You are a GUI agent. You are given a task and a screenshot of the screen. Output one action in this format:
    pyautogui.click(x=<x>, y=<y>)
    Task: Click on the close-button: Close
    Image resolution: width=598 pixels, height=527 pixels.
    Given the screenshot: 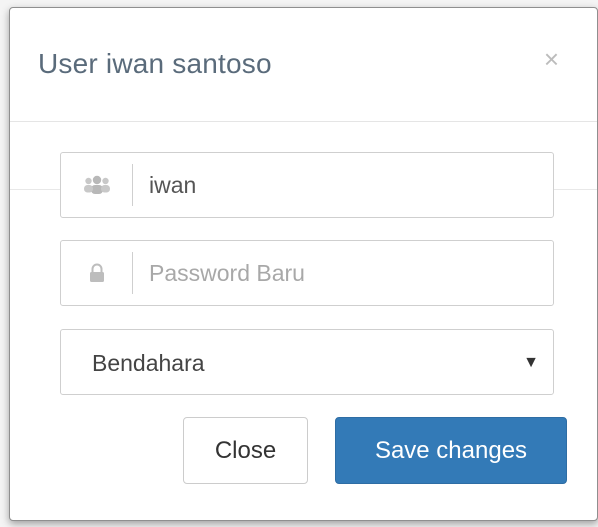 What is the action you would take?
    pyautogui.click(x=245, y=450)
    